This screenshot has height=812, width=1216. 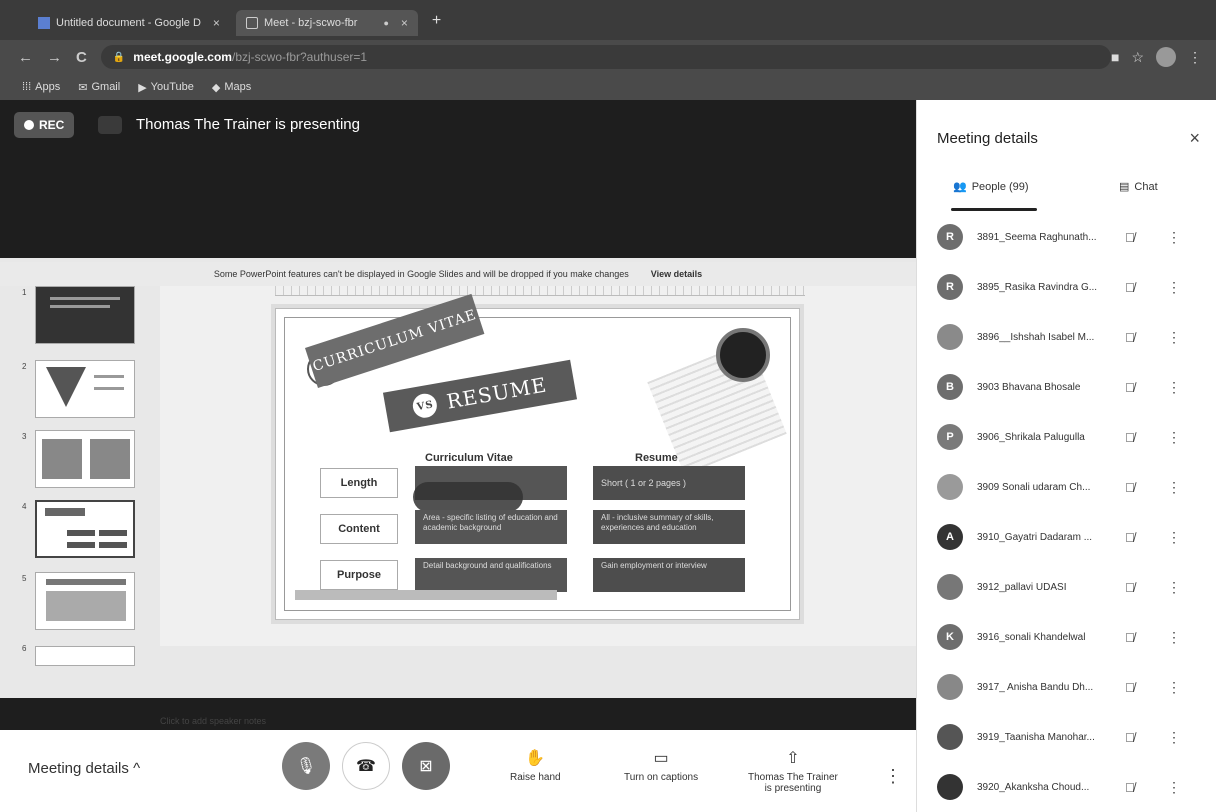 What do you see at coordinates (310, 23) in the screenshot?
I see `tab-label: Meet - bzj-scwo-fbr` at bounding box center [310, 23].